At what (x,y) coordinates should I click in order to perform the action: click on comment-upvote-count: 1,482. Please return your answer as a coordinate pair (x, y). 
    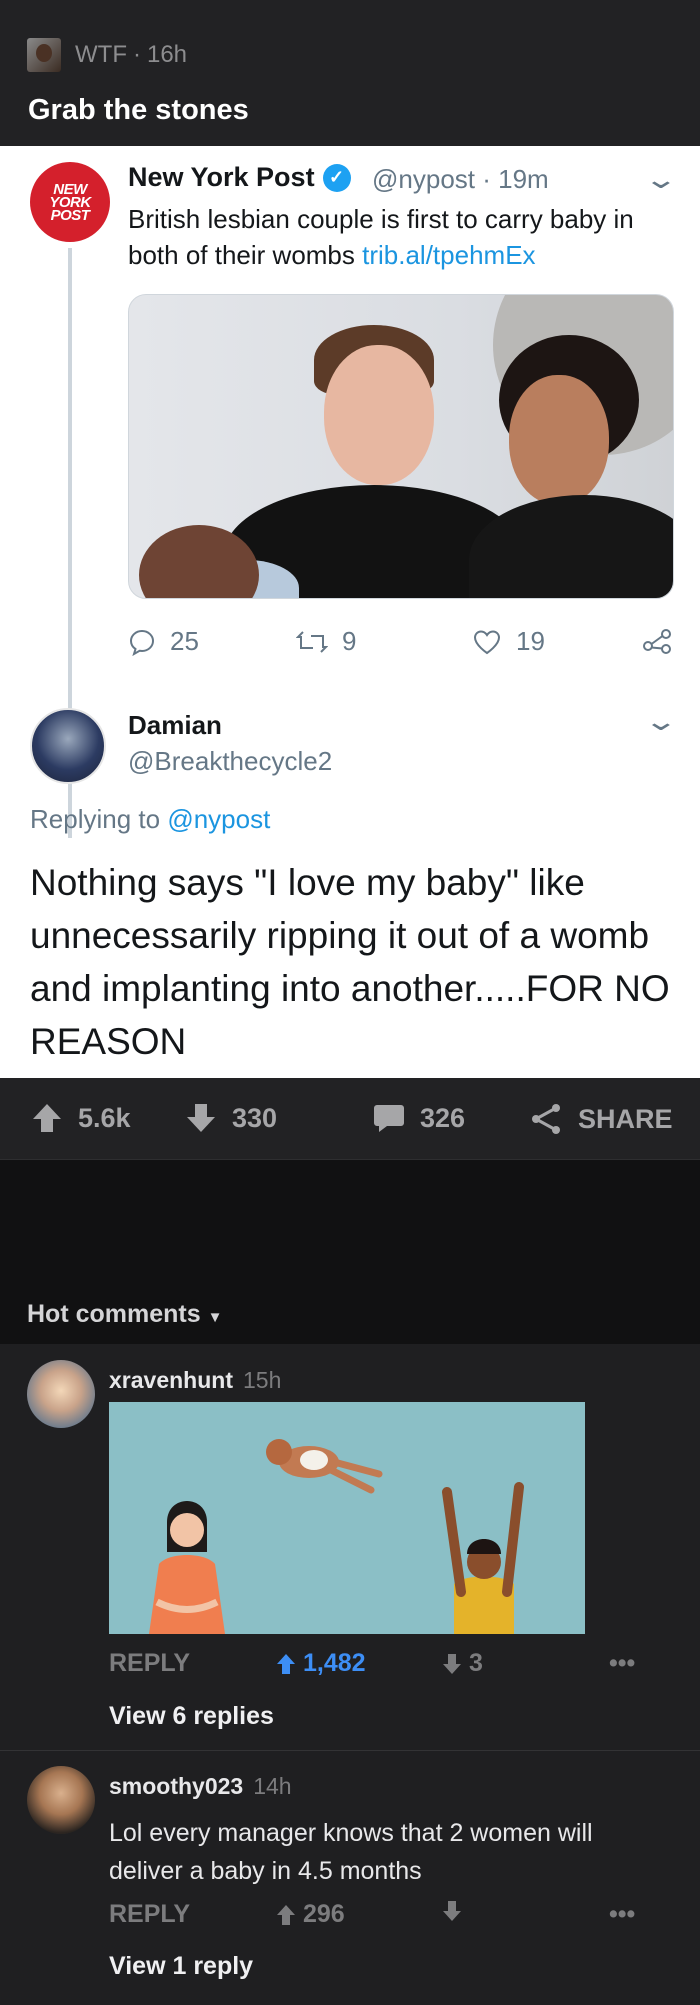
    Looking at the image, I should click on (334, 1663).